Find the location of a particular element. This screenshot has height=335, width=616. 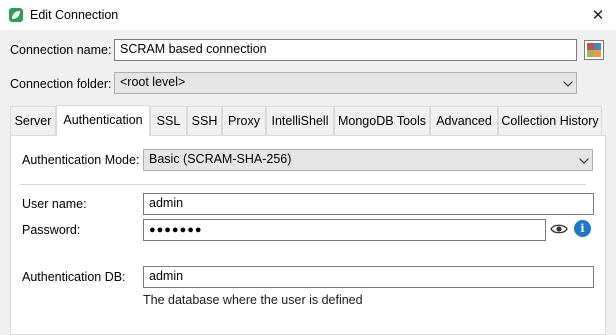

auth-mode-label: Authentication Mode: is located at coordinates (81, 160).